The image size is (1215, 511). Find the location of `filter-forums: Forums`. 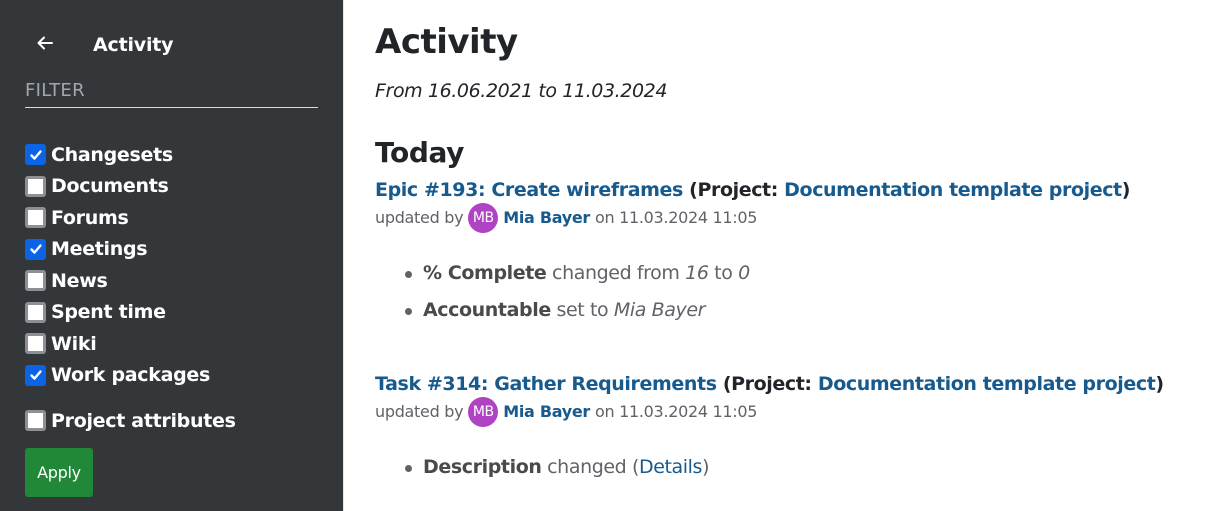

filter-forums: Forums is located at coordinates (130, 218).